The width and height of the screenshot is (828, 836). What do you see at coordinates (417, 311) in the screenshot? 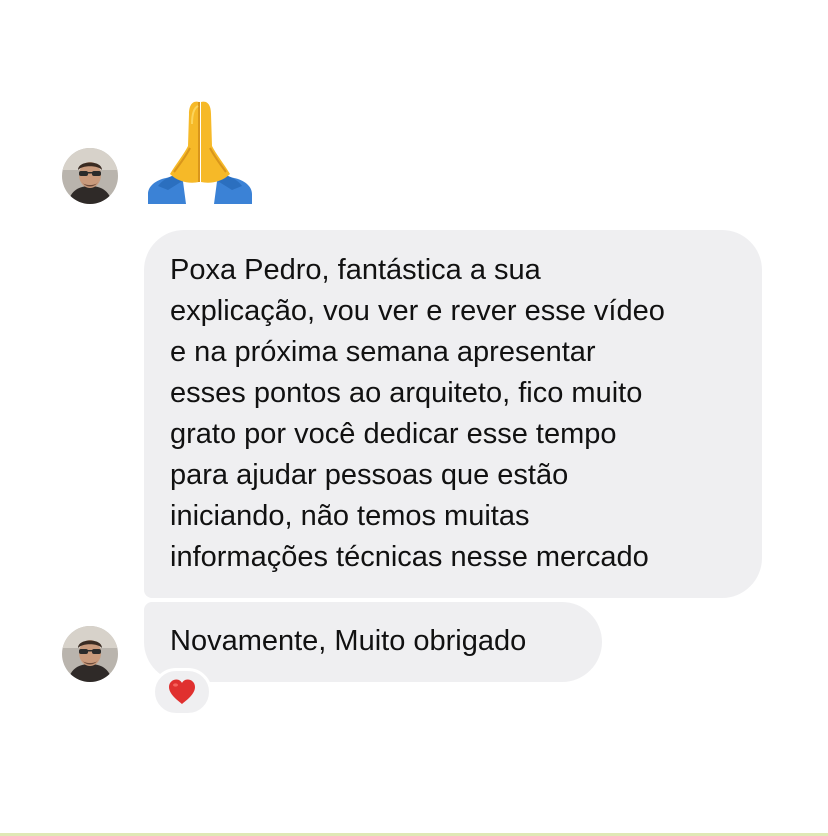
I see `message-line: explicação, vou ver e rever esse vídeo` at bounding box center [417, 311].